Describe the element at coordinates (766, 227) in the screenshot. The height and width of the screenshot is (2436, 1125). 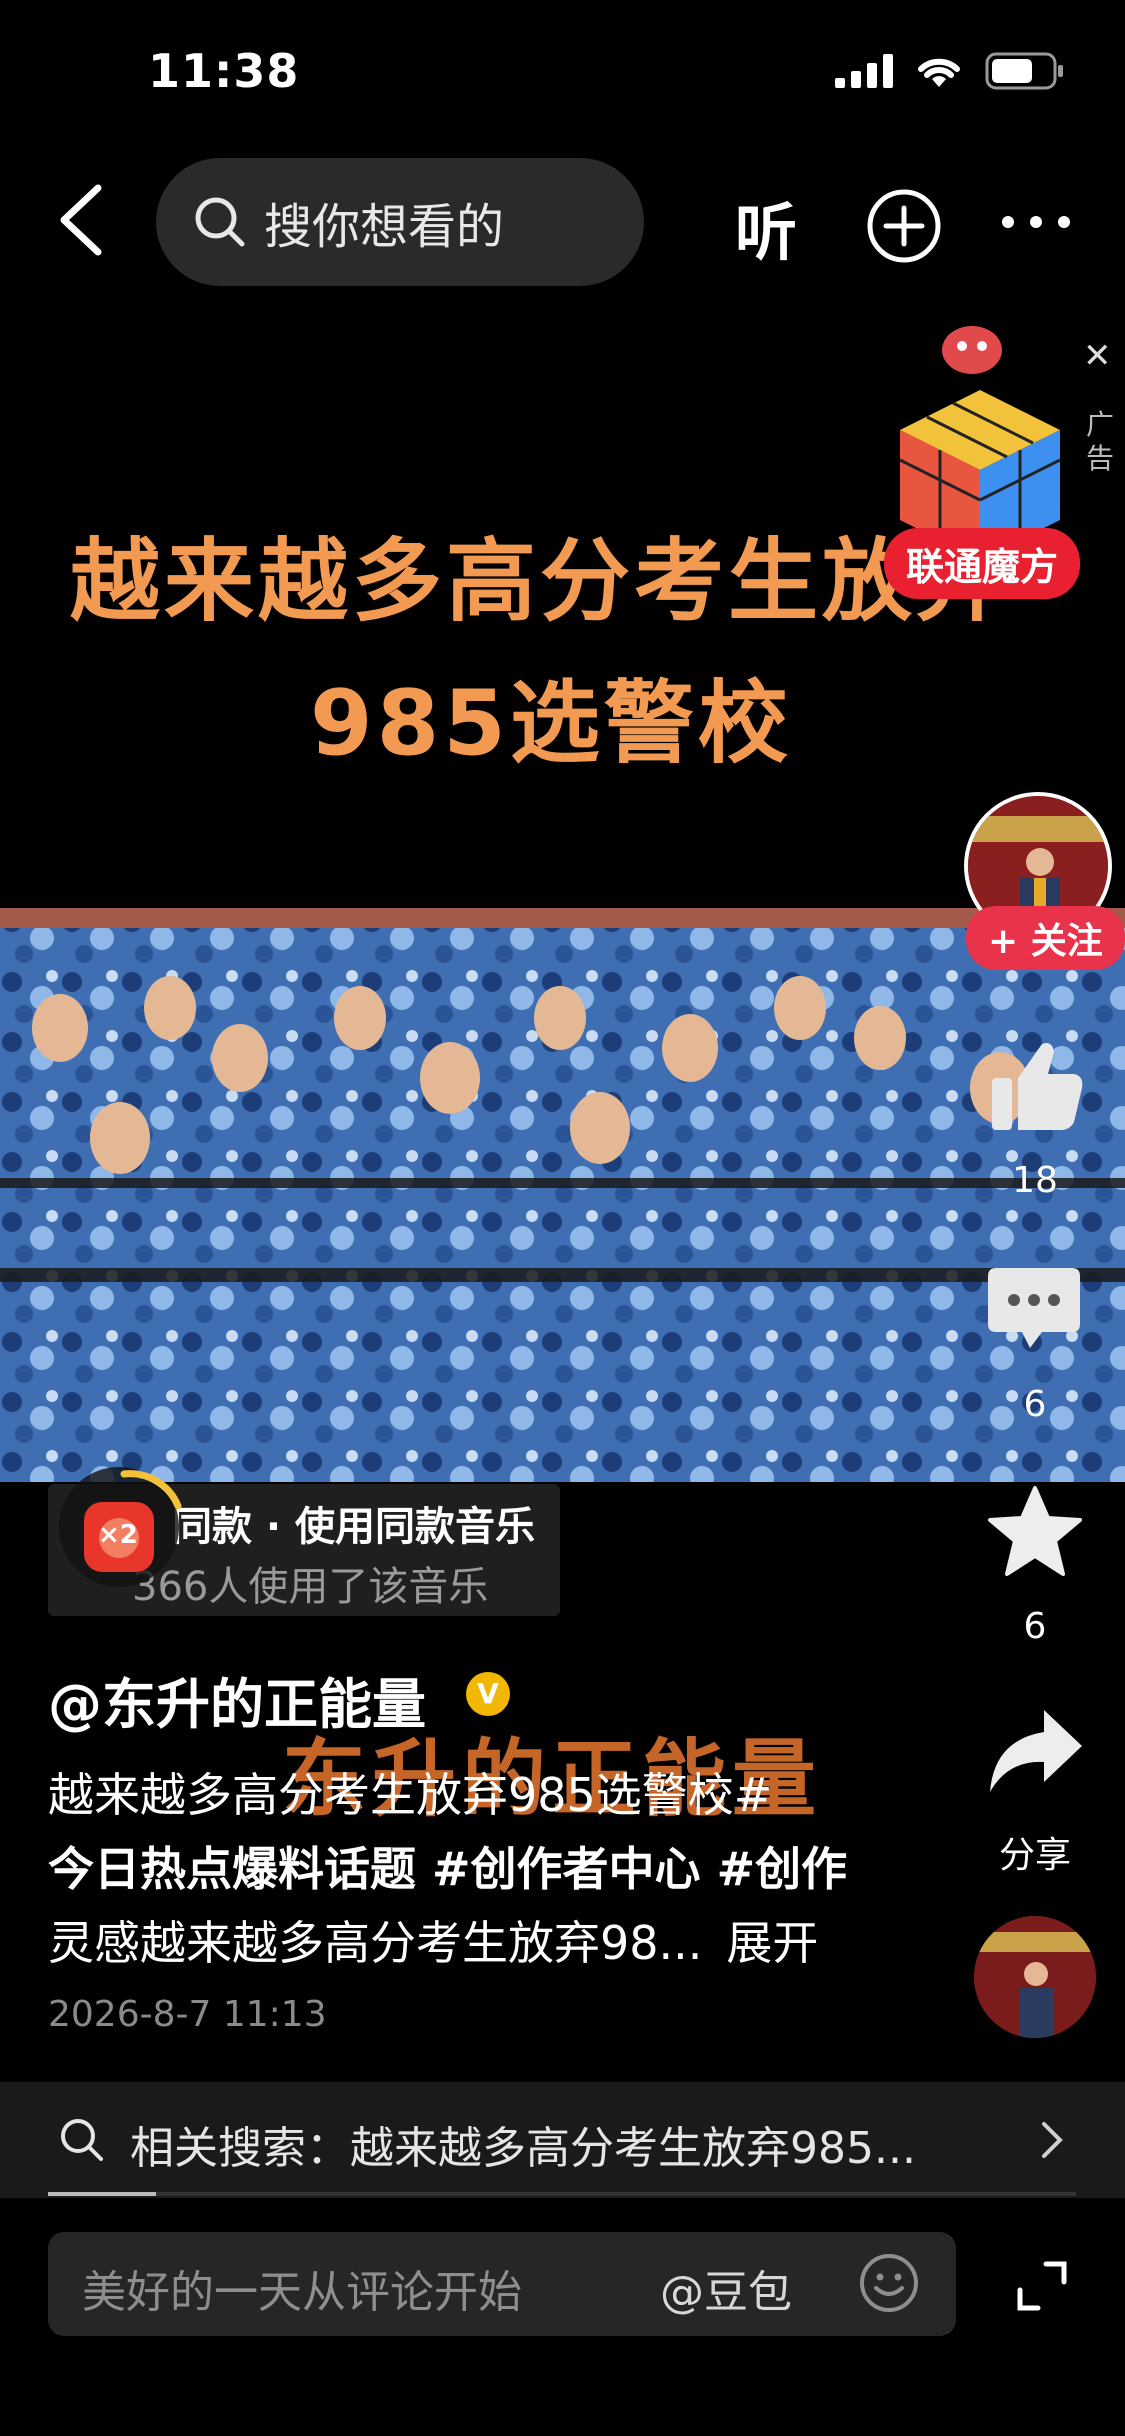
I see `listen-button: 听` at that location.